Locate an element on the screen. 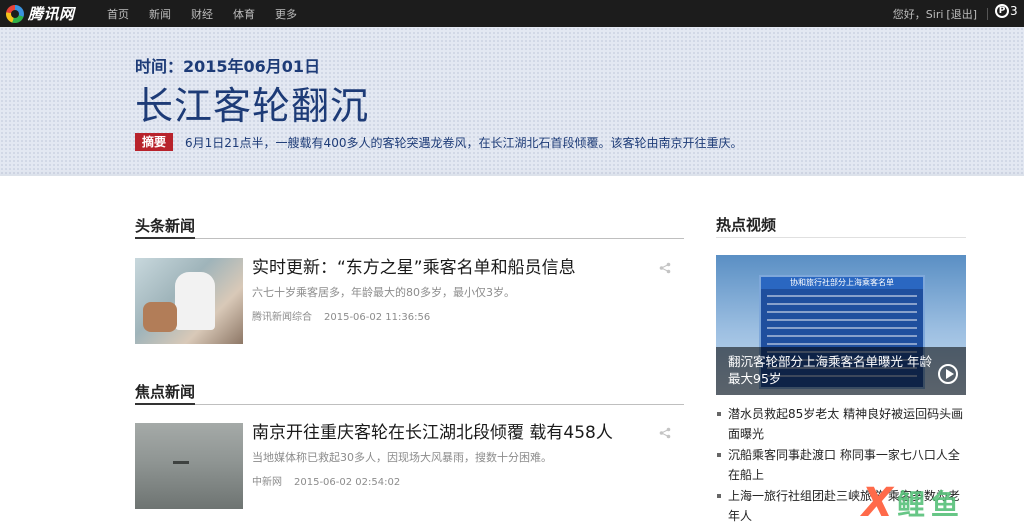 The height and width of the screenshot is (529, 1024). hot-video-player: 协和旅行社部分上海乘客名单 翻沉客轮部分上海乘客名单曝光 年龄最大95岁 is located at coordinates (841, 325).